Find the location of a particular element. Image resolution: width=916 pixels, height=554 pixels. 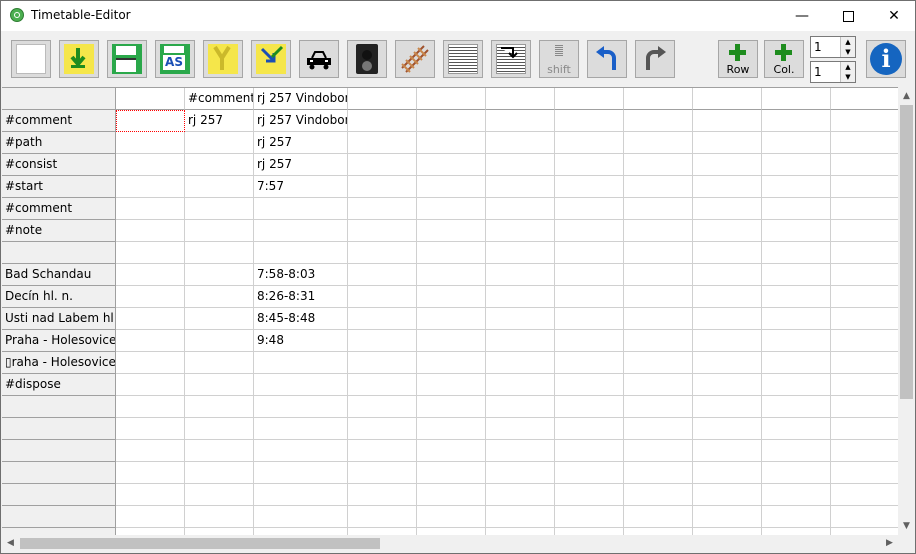

table-cell: 8:26-8:31 is located at coordinates (301, 297).